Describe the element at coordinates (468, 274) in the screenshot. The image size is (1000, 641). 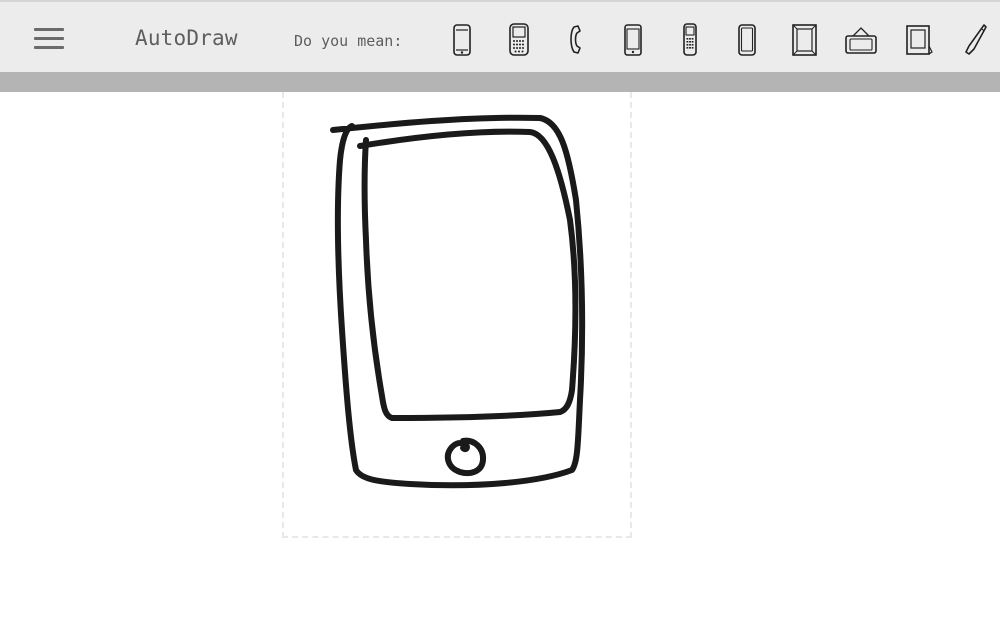
I see `sketch-screen` at that location.